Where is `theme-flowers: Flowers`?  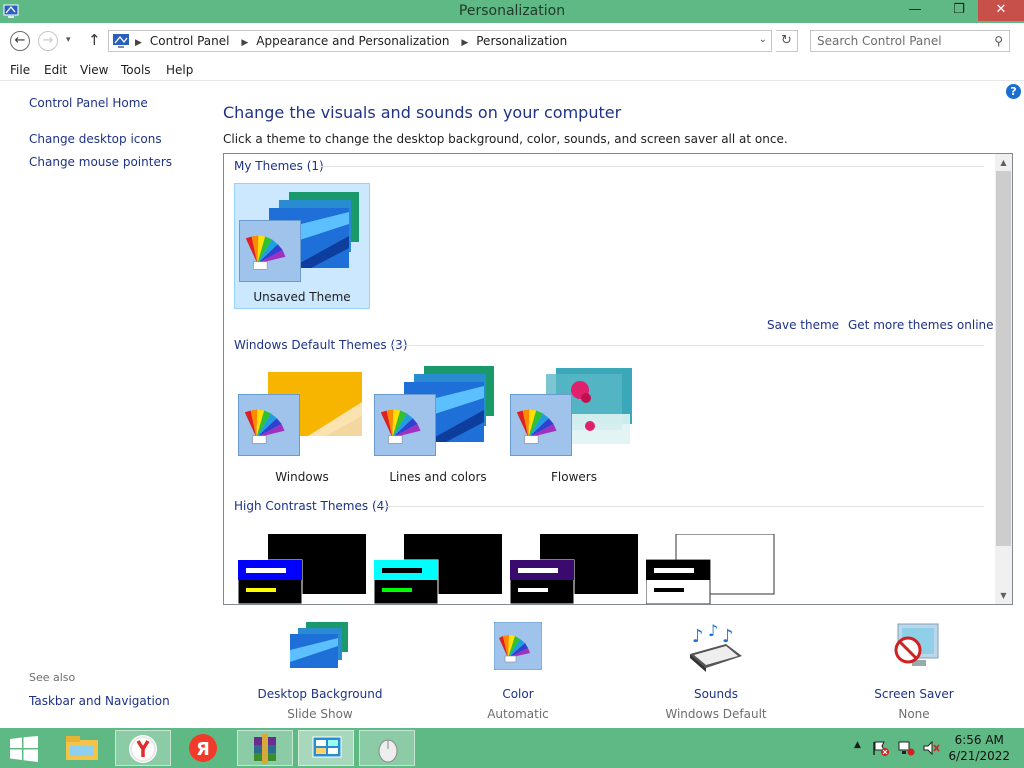 theme-flowers: Flowers is located at coordinates (574, 425).